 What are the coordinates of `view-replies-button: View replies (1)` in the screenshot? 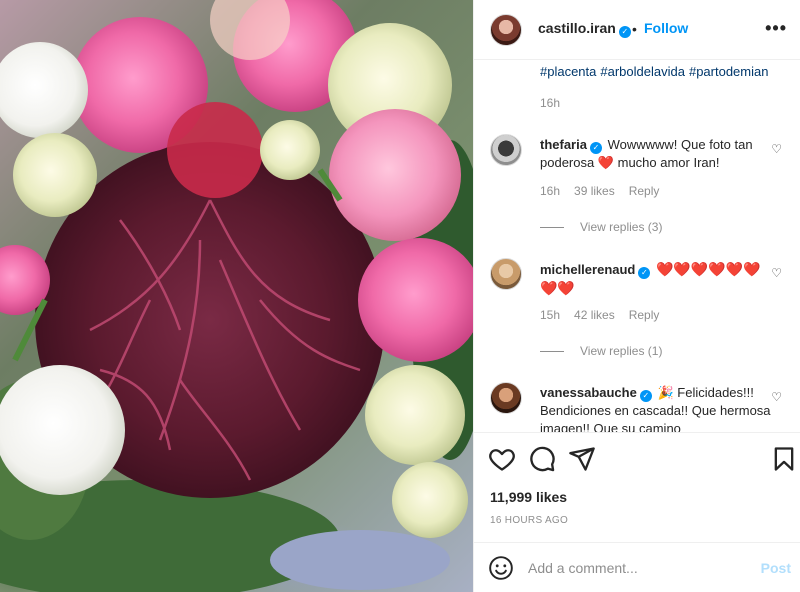 It's located at (601, 351).